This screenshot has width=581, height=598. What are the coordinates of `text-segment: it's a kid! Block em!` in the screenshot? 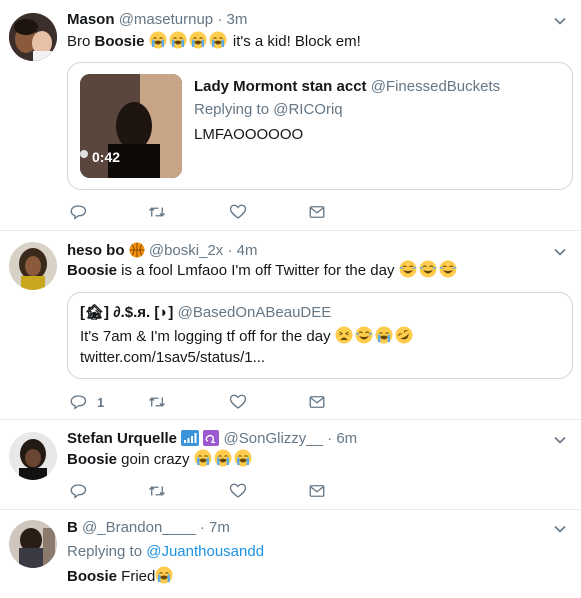 It's located at (294, 41).